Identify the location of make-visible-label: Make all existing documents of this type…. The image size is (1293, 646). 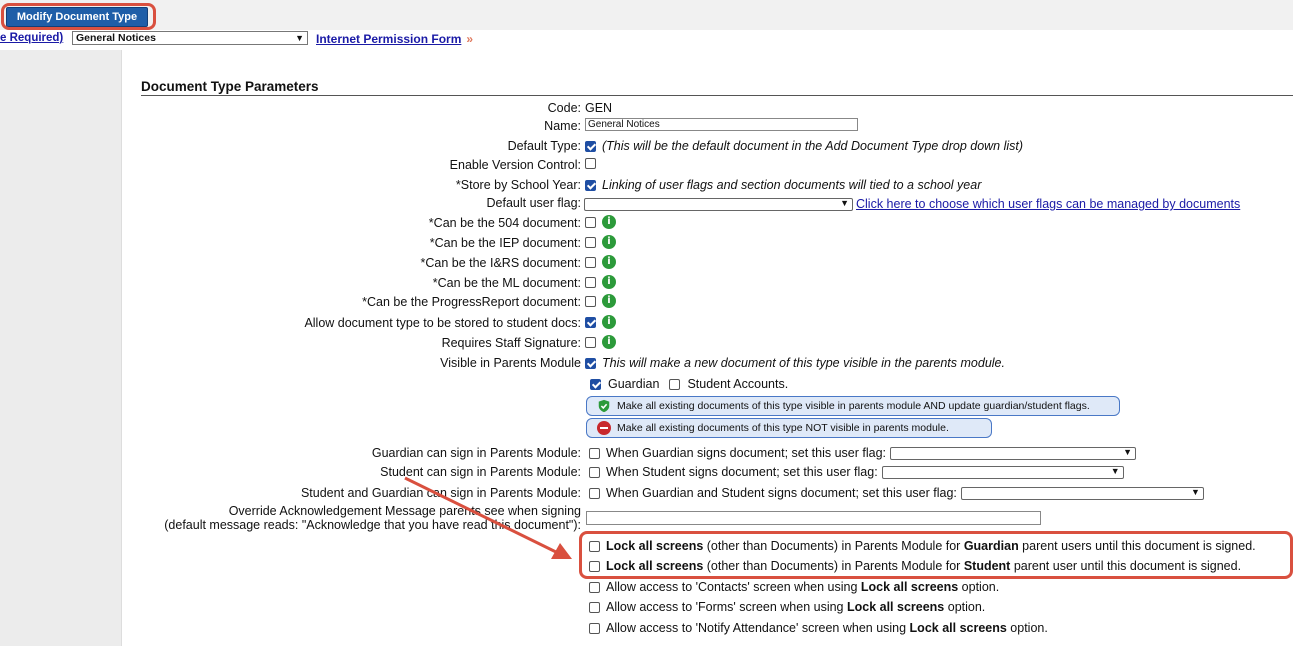
(853, 406).